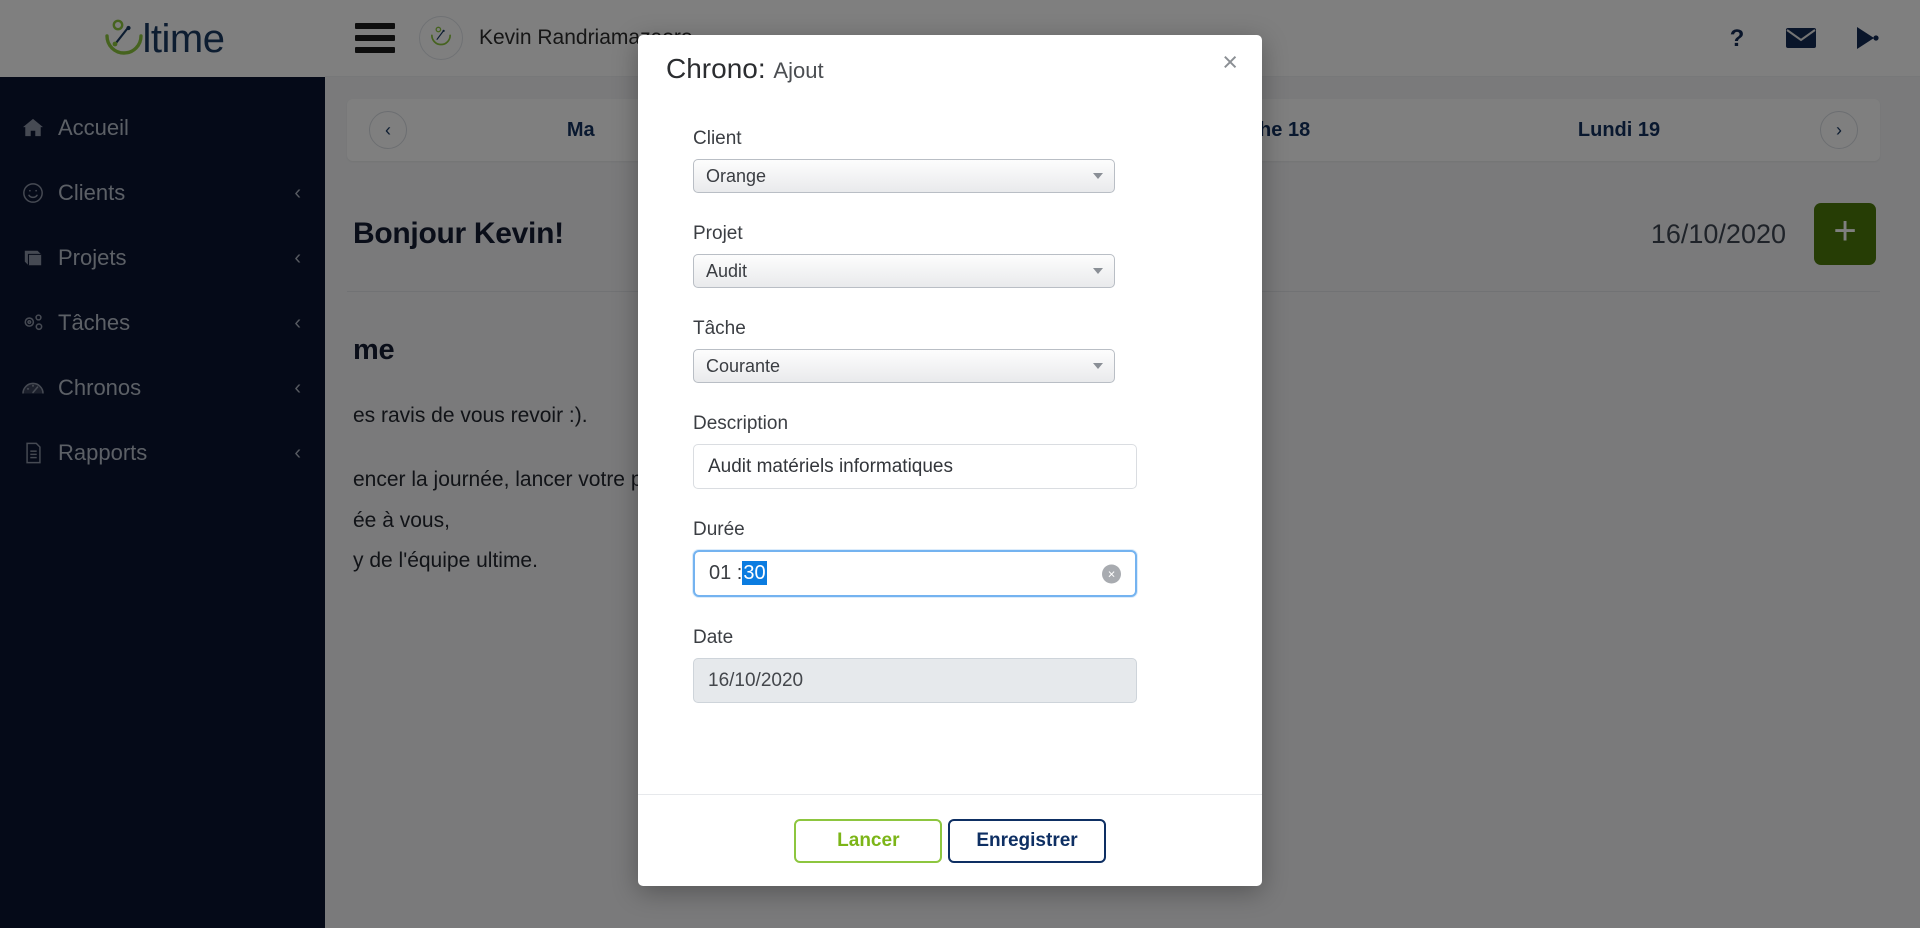  Describe the element at coordinates (915, 466) in the screenshot. I see `description-input` at that location.